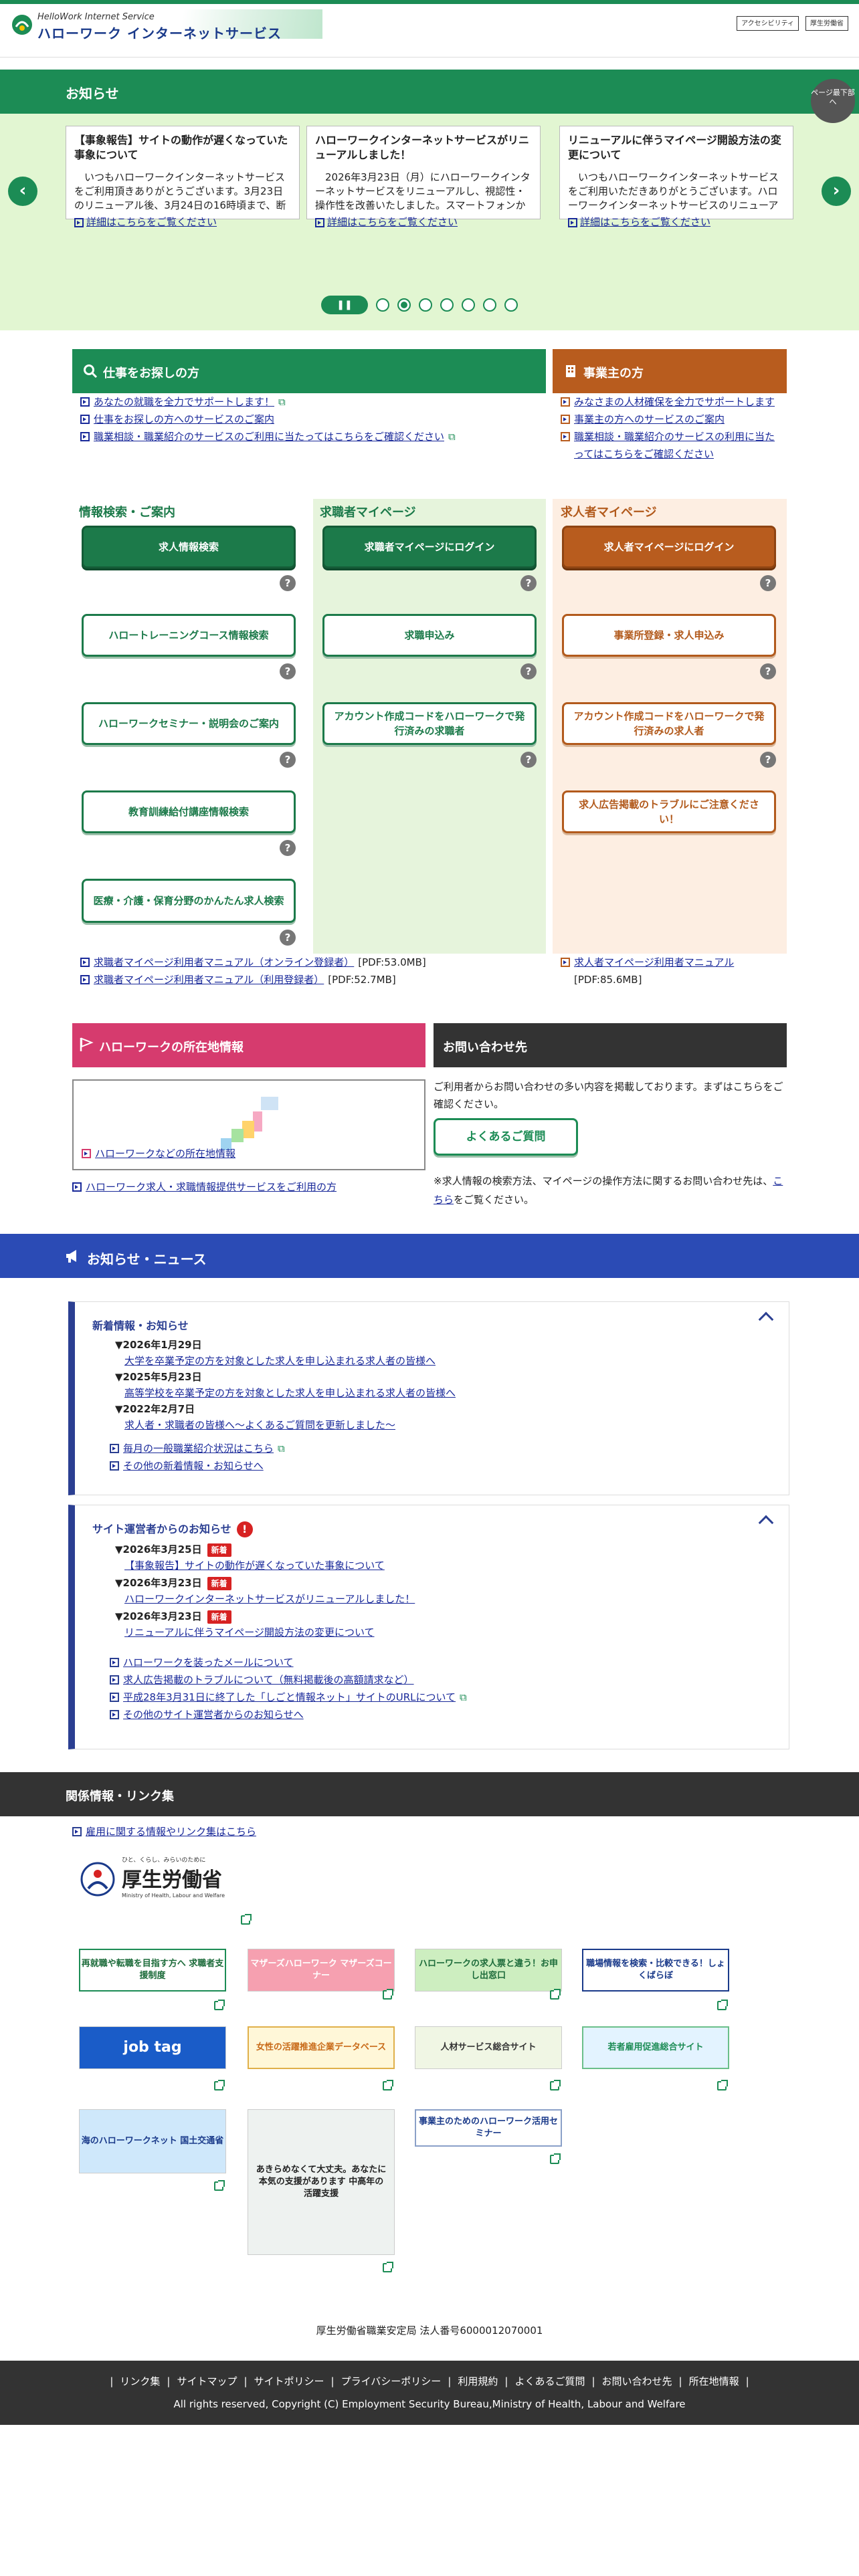  I want to click on shigoto-net-link: 平成28年3月31日に終了した「しごと情報ネット」サイトのURLについて, so click(289, 1697).